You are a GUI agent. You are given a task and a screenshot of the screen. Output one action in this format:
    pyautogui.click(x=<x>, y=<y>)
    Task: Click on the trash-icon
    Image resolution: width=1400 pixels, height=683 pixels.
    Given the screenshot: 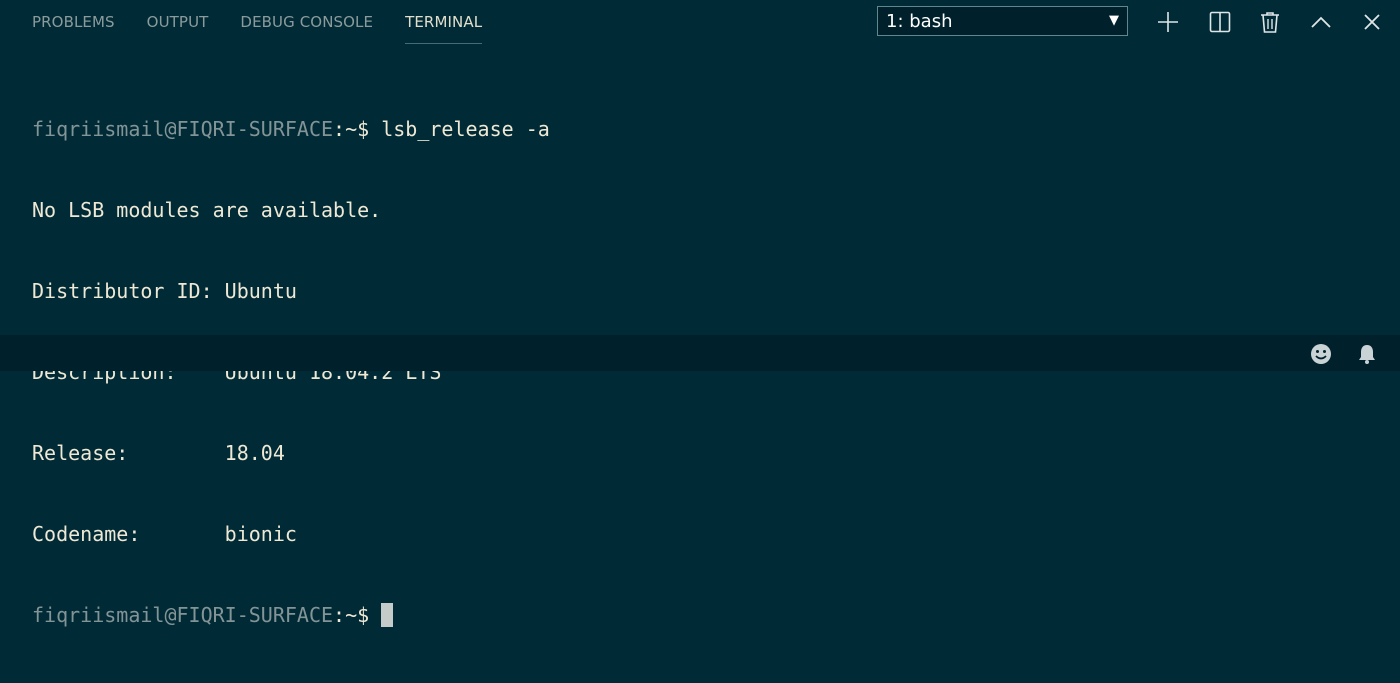 What is the action you would take?
    pyautogui.click(x=1270, y=22)
    